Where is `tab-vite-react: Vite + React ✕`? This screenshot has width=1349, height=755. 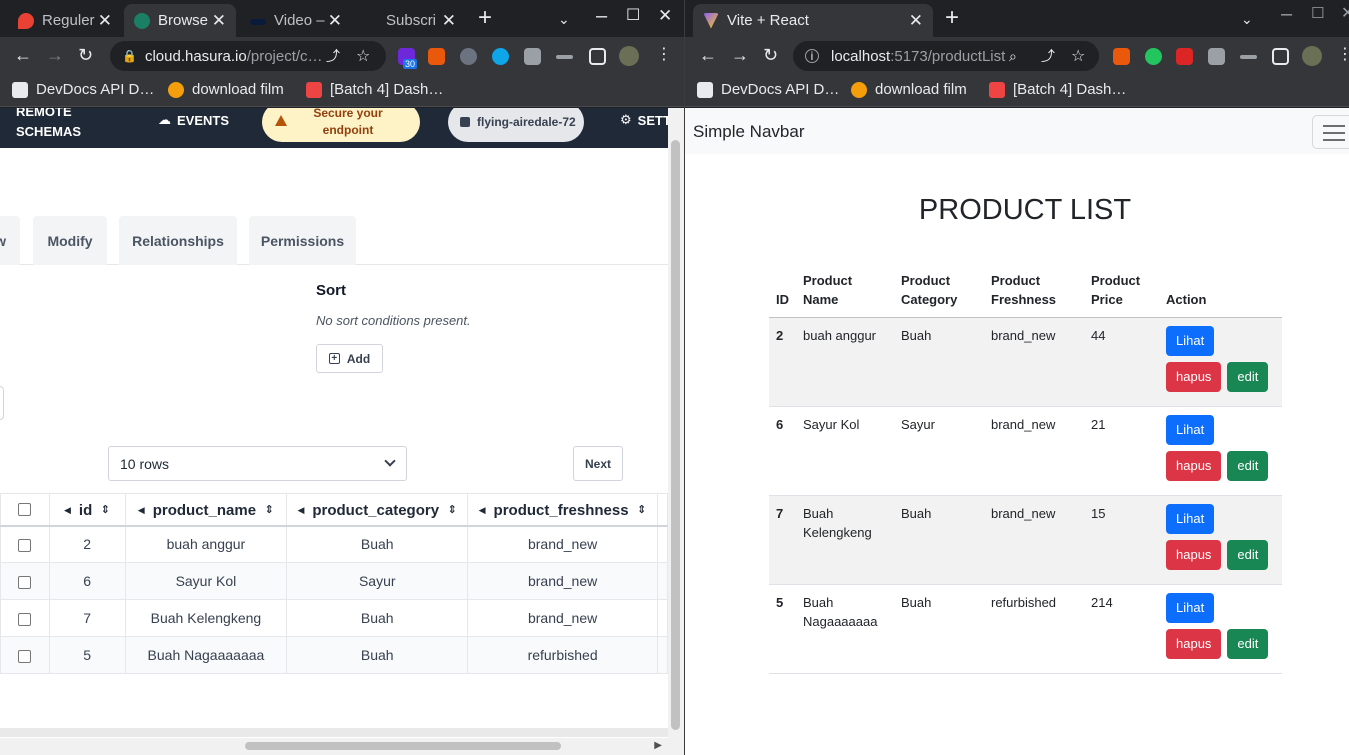 tab-vite-react: Vite + React ✕ is located at coordinates (813, 20).